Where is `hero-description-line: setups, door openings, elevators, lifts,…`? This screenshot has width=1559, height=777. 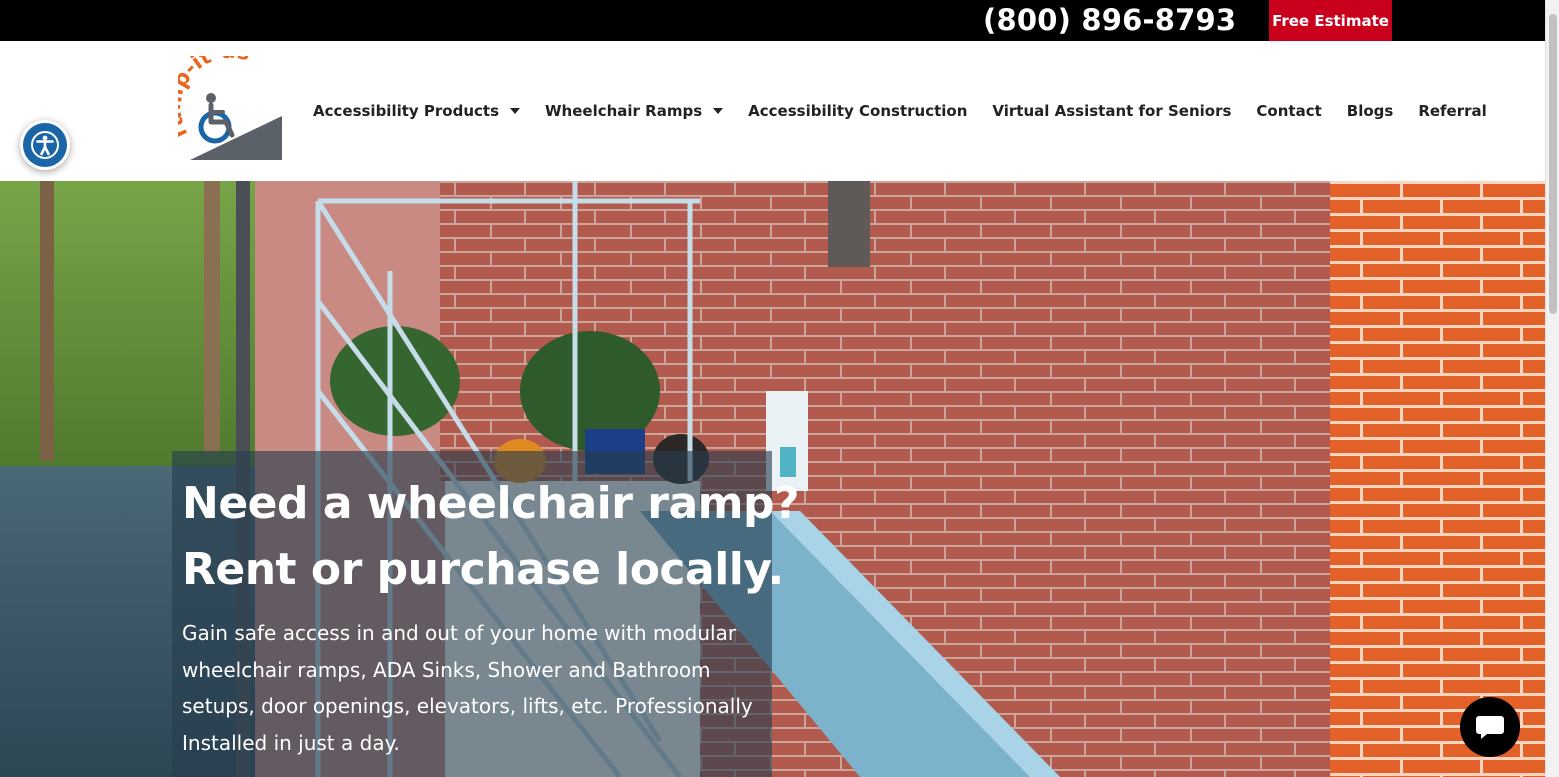 hero-description-line: setups, door openings, elevators, lifts,… is located at coordinates (467, 706).